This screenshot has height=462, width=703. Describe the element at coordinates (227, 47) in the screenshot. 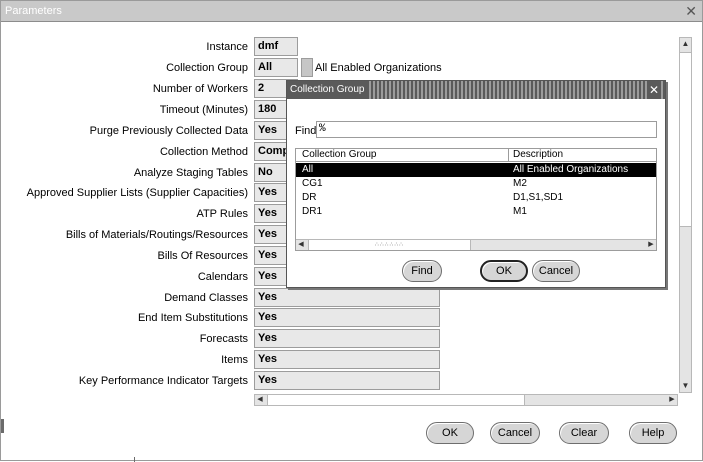

I see `label-instance: Instance` at that location.